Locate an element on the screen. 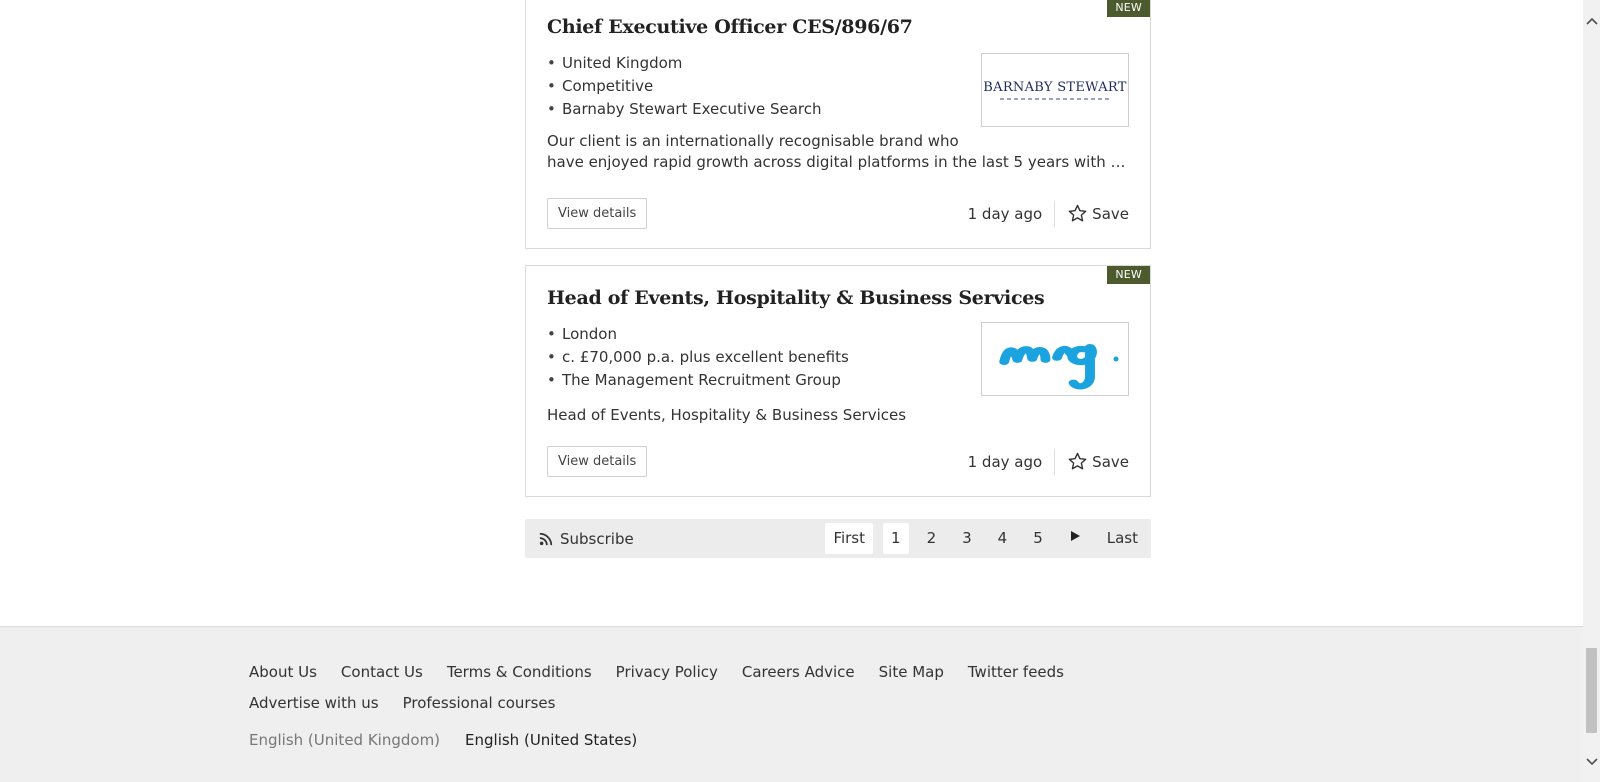  job-recruiter: Barnaby Stewart Executive Search is located at coordinates (684, 109).